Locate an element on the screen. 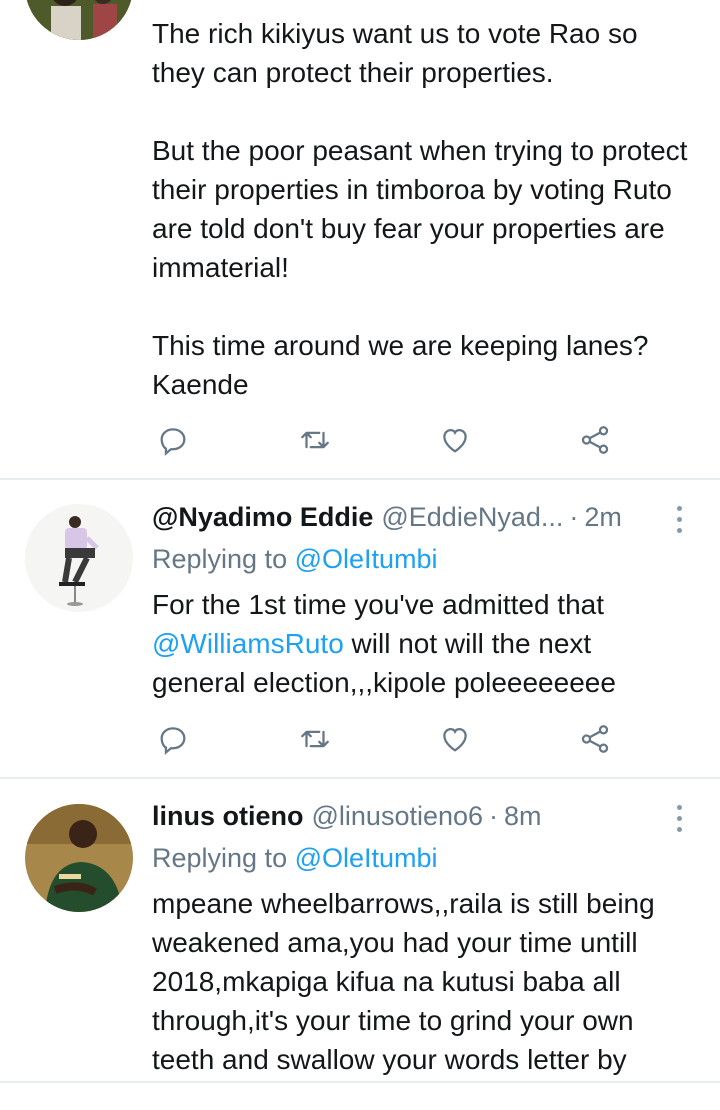  user-name: @Nyadimo Eddie is located at coordinates (262, 517).